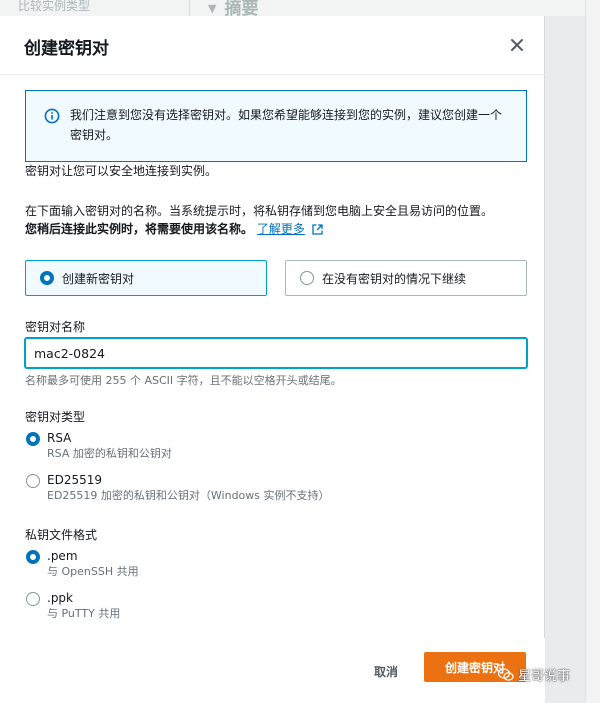  Describe the element at coordinates (60, 598) in the screenshot. I see `ppk-title: .ppk` at that location.